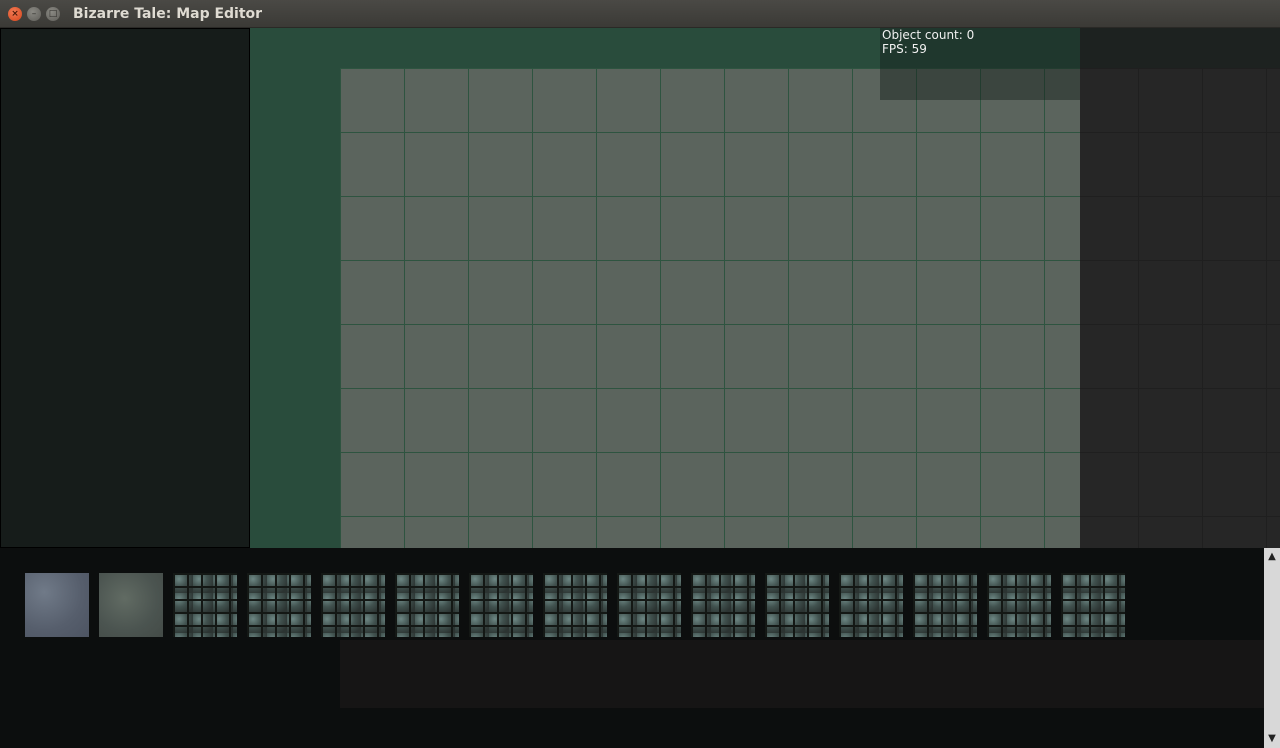 The height and width of the screenshot is (748, 1280). Describe the element at coordinates (168, 14) in the screenshot. I see `window-title: Bizarre Tale: Map Editor` at that location.